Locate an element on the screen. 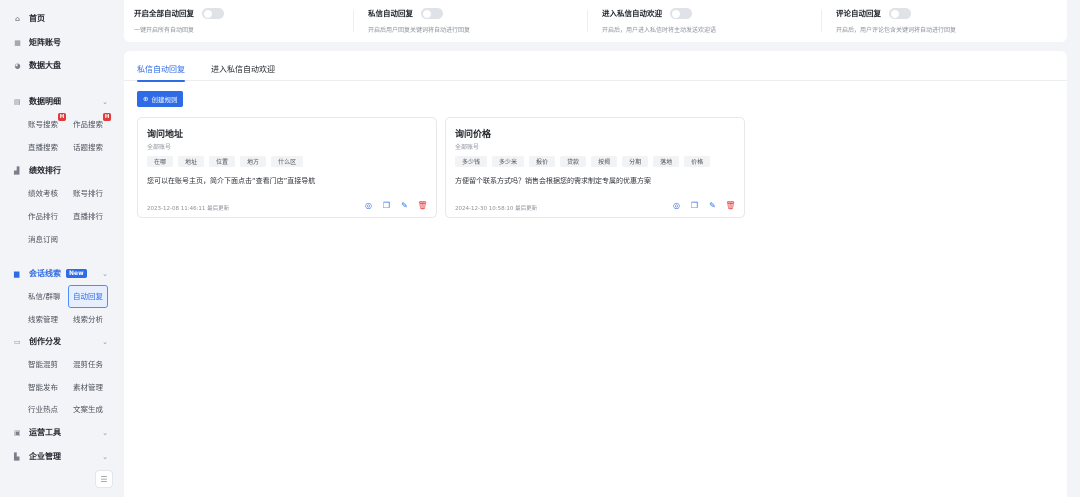 The image size is (1080, 497). sidebar-item-work-rank: 作品排行 is located at coordinates (43, 216).